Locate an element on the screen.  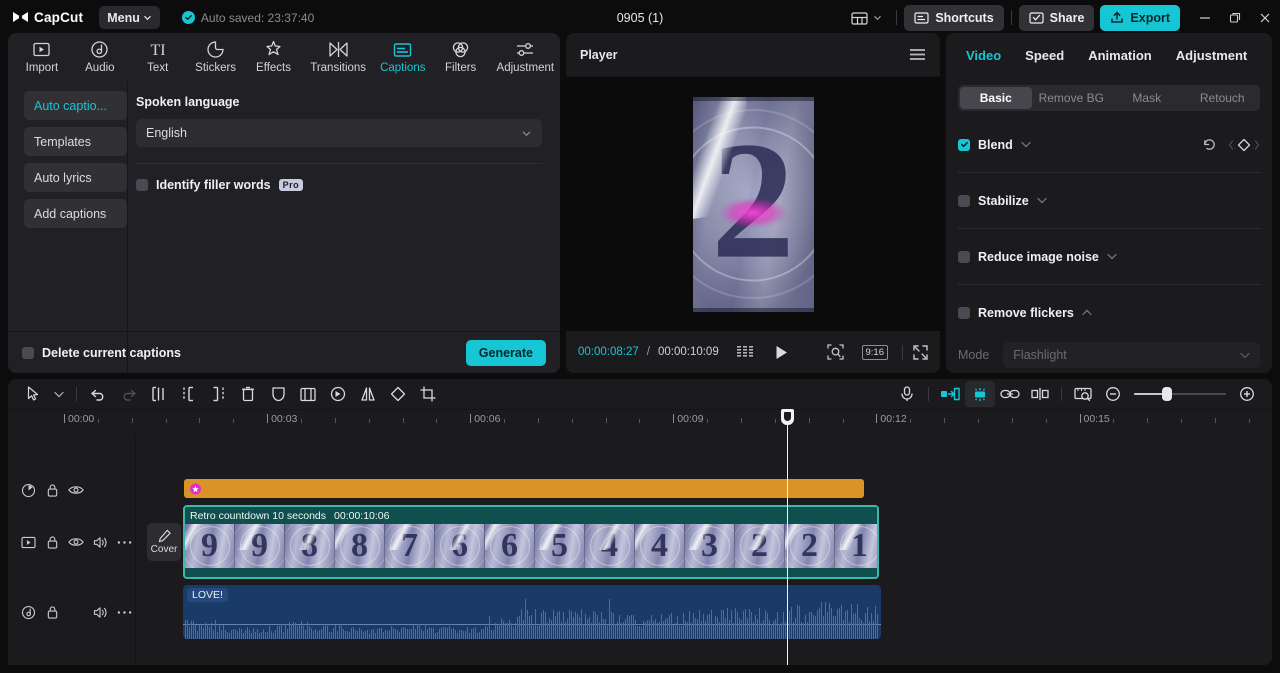
select-cursor-icon is located at coordinates (33, 394).